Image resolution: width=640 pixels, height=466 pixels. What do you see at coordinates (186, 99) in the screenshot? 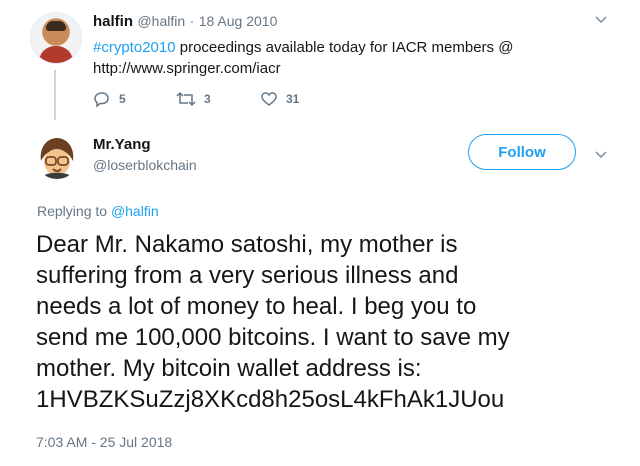
I see `retweet-icon` at bounding box center [186, 99].